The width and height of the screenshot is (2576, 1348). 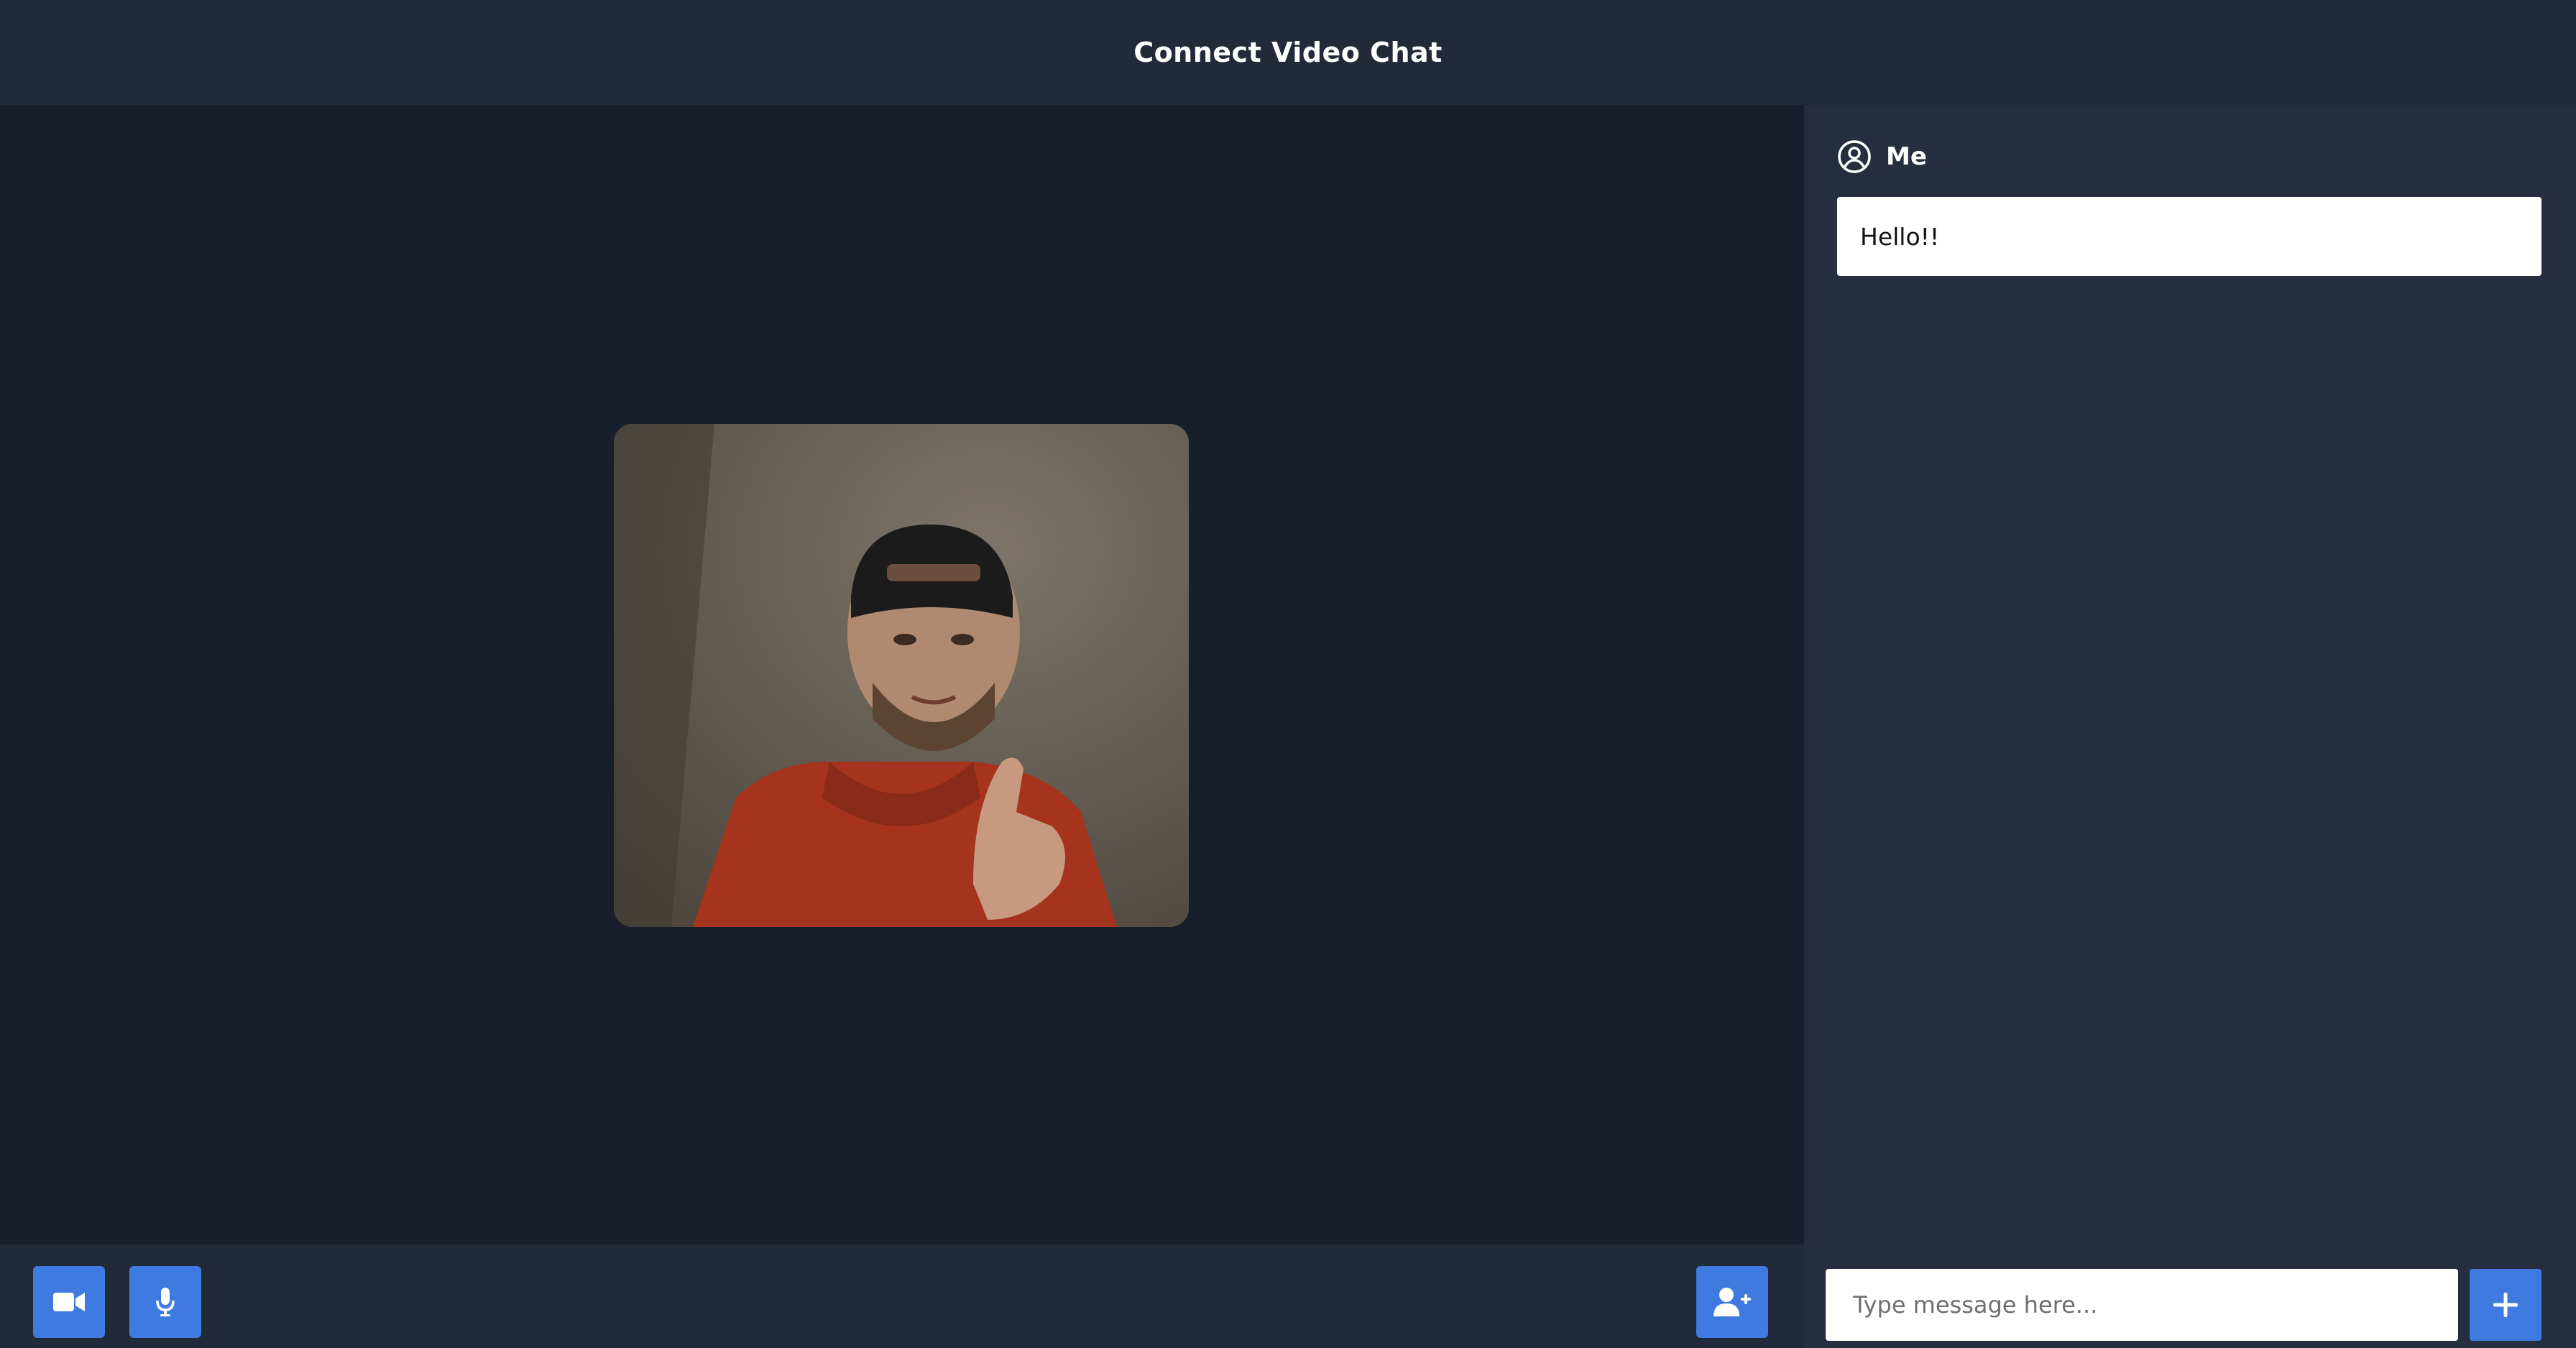 I want to click on video-camera-icon, so click(x=69, y=1302).